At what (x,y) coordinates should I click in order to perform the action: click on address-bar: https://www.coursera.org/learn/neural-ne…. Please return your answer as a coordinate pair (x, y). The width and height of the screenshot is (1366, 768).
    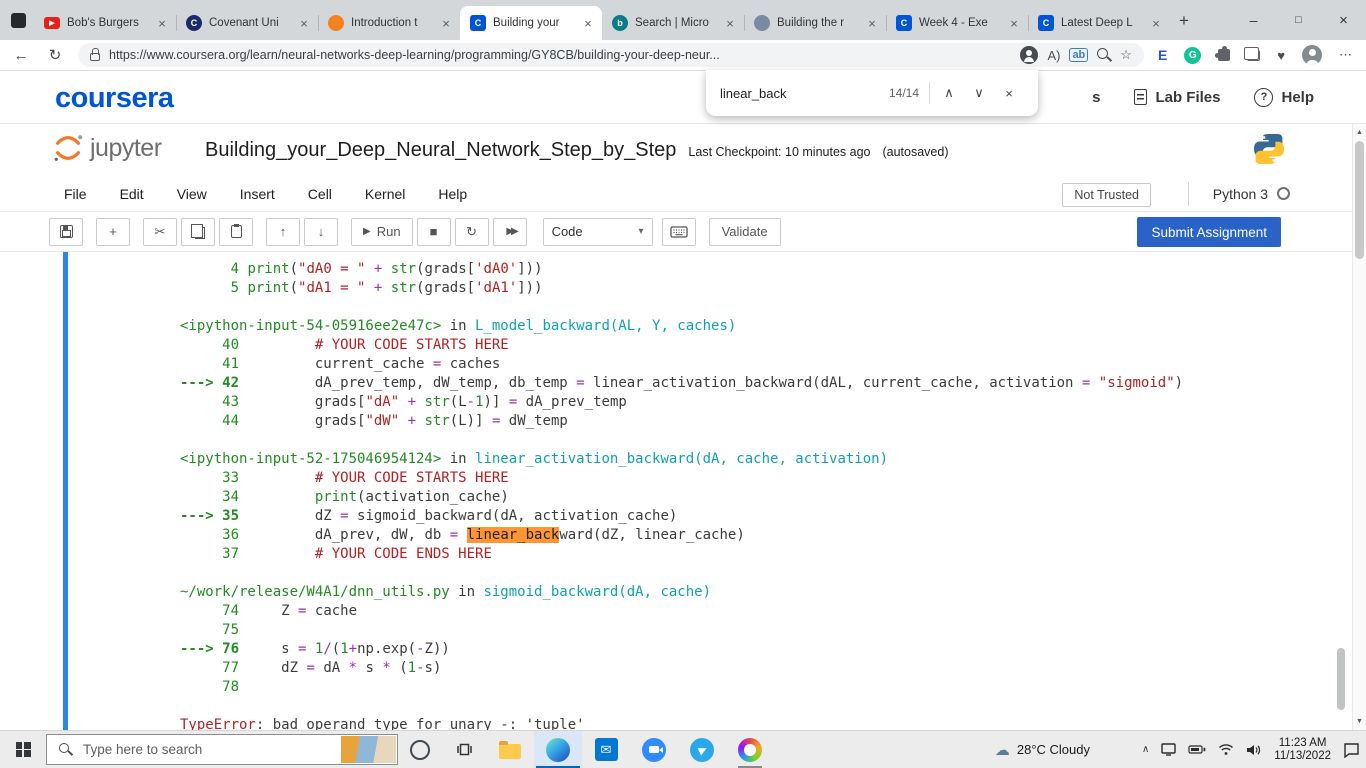
    Looking at the image, I should click on (611, 55).